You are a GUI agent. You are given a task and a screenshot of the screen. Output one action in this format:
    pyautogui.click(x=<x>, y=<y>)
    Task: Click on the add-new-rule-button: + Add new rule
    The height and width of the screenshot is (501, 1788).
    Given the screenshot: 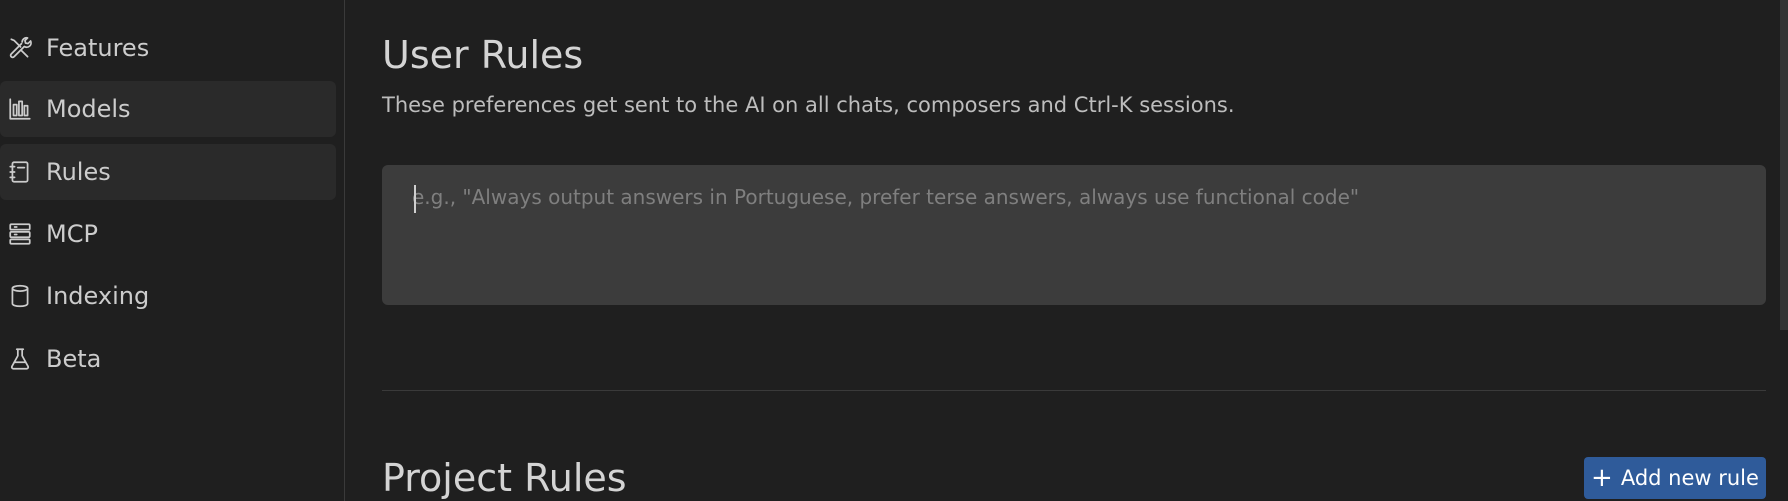 What is the action you would take?
    pyautogui.click(x=1675, y=478)
    